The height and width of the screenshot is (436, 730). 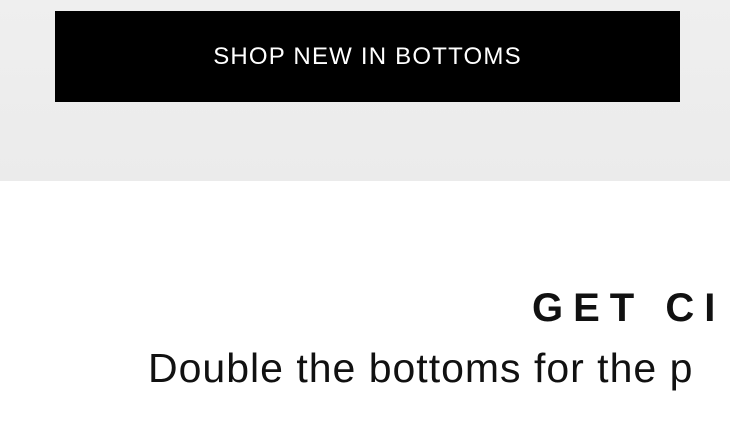 What do you see at coordinates (421, 368) in the screenshot?
I see `promo-subheadline: Double the bottoms for the p` at bounding box center [421, 368].